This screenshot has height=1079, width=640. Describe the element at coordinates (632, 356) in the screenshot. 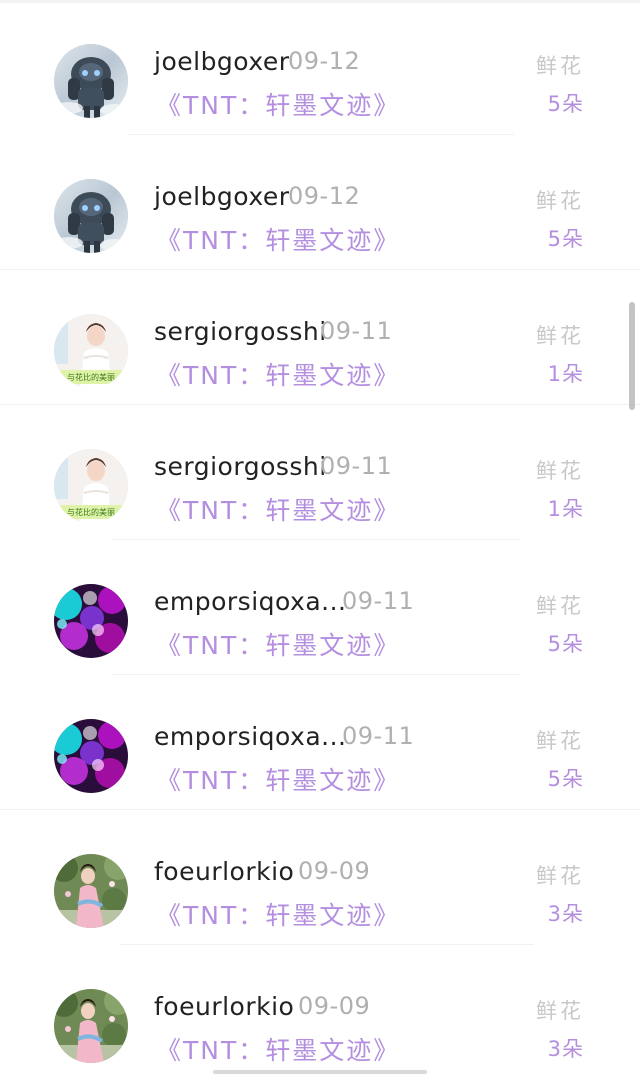

I see `scrollbar-thumb` at that location.